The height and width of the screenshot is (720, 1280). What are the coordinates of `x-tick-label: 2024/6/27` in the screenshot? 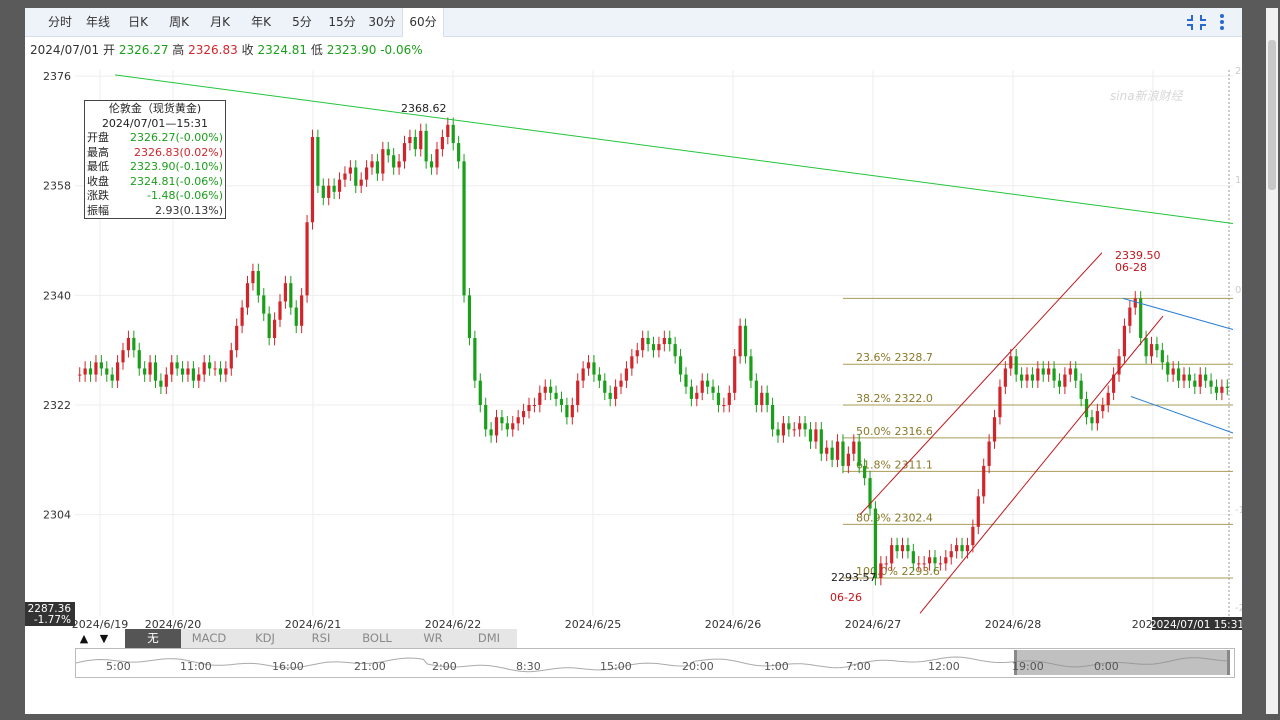 It's located at (873, 624).